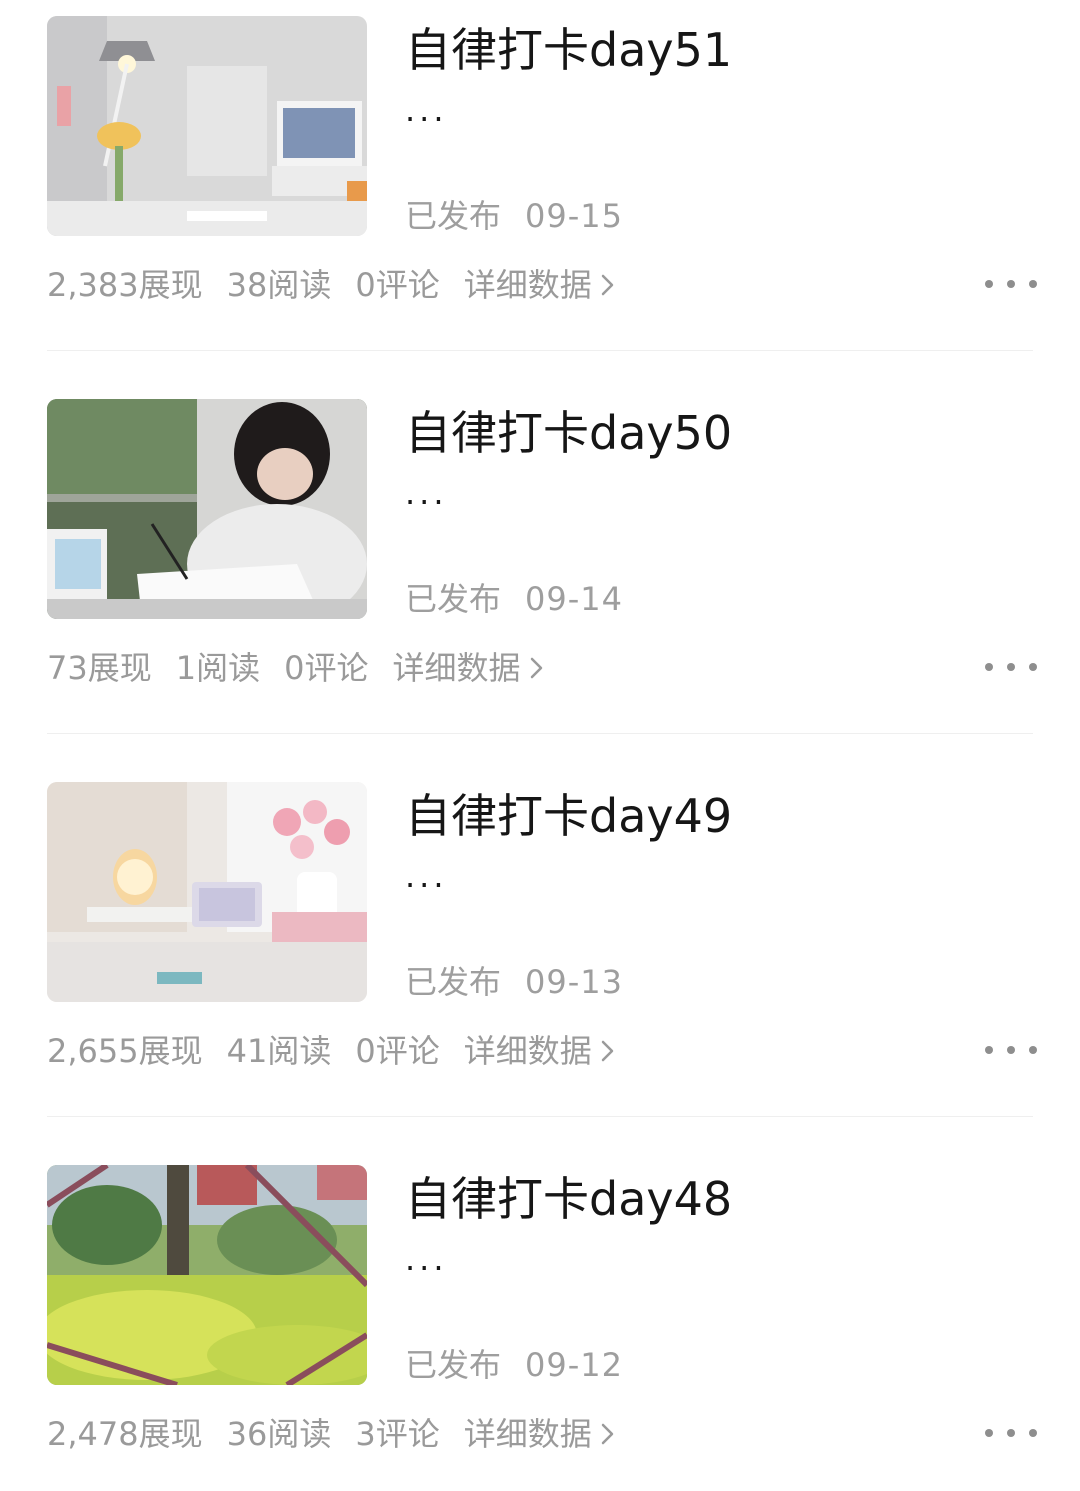 The image size is (1080, 1491). What do you see at coordinates (514, 982) in the screenshot?
I see `post-status: 已发布 09-13` at bounding box center [514, 982].